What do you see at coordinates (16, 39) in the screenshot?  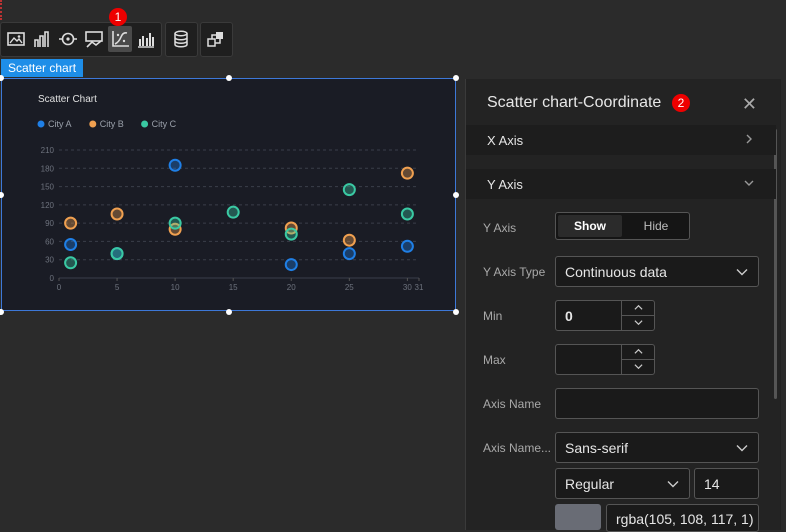 I see `image-icon` at bounding box center [16, 39].